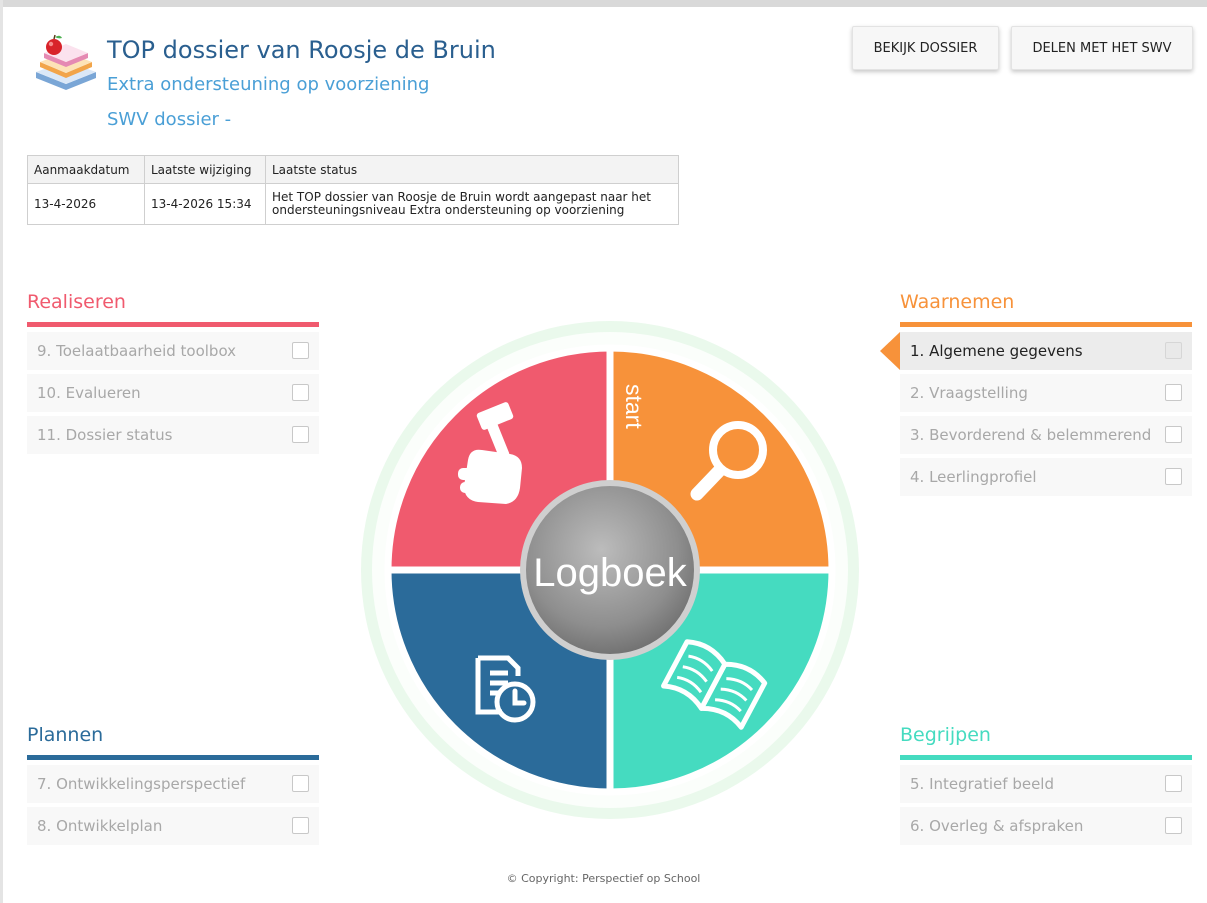  What do you see at coordinates (890, 351) in the screenshot?
I see `active-step-pointer-icon` at bounding box center [890, 351].